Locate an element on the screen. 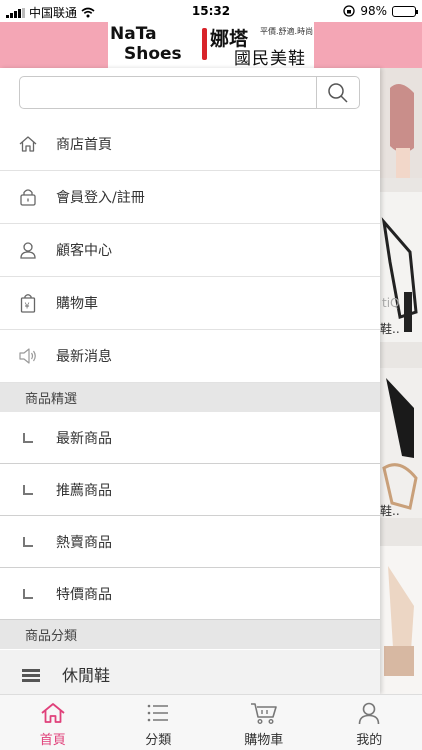 This screenshot has width=422, height=750. menu-item-label: 最新商品 is located at coordinates (84, 438).